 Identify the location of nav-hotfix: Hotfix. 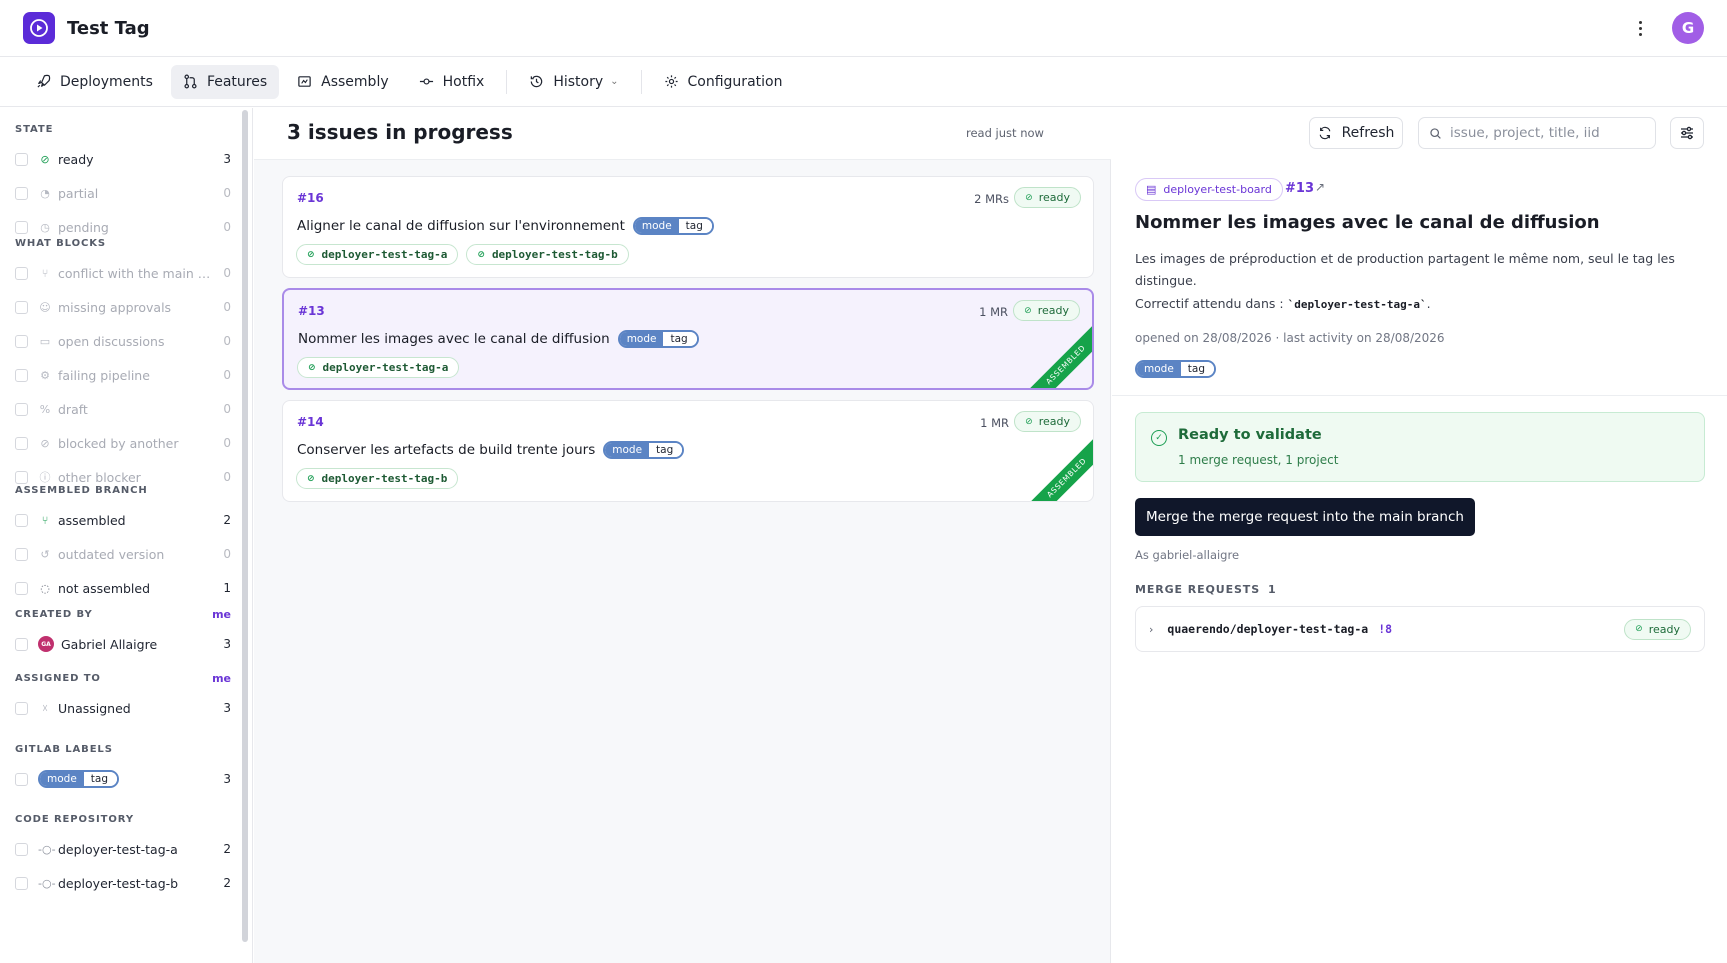
(452, 82).